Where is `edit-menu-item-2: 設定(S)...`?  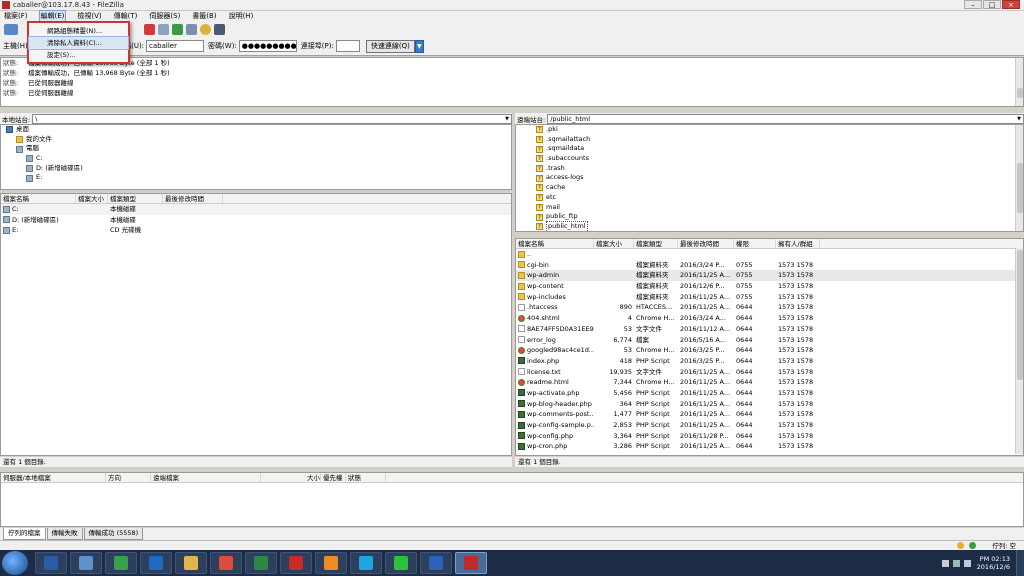
edit-menu-item-2: 設定(S)... is located at coordinates (78, 55).